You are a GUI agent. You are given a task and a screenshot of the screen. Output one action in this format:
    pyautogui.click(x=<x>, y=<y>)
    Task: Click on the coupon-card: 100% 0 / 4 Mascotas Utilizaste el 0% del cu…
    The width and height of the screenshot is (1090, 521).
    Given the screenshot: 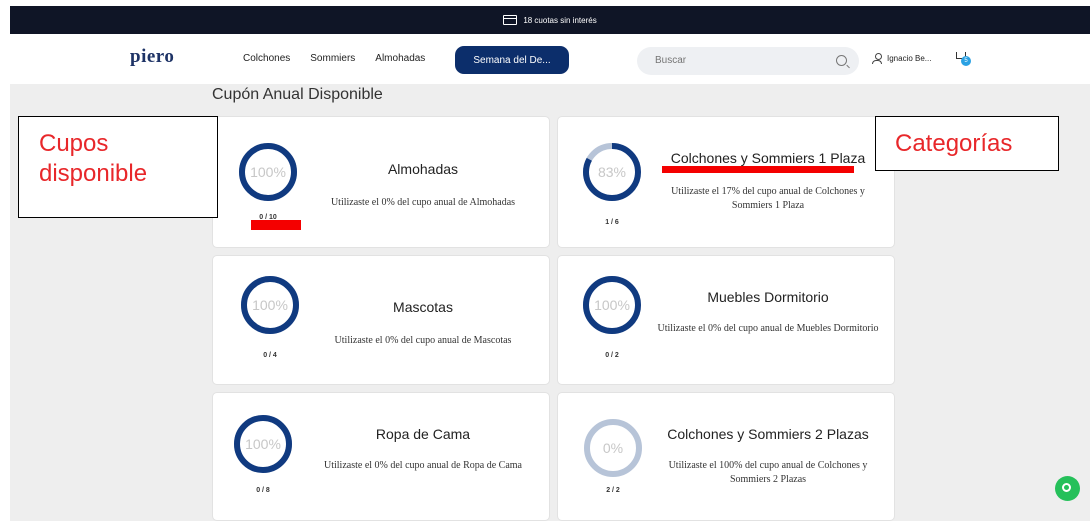 What is the action you would take?
    pyautogui.click(x=381, y=320)
    